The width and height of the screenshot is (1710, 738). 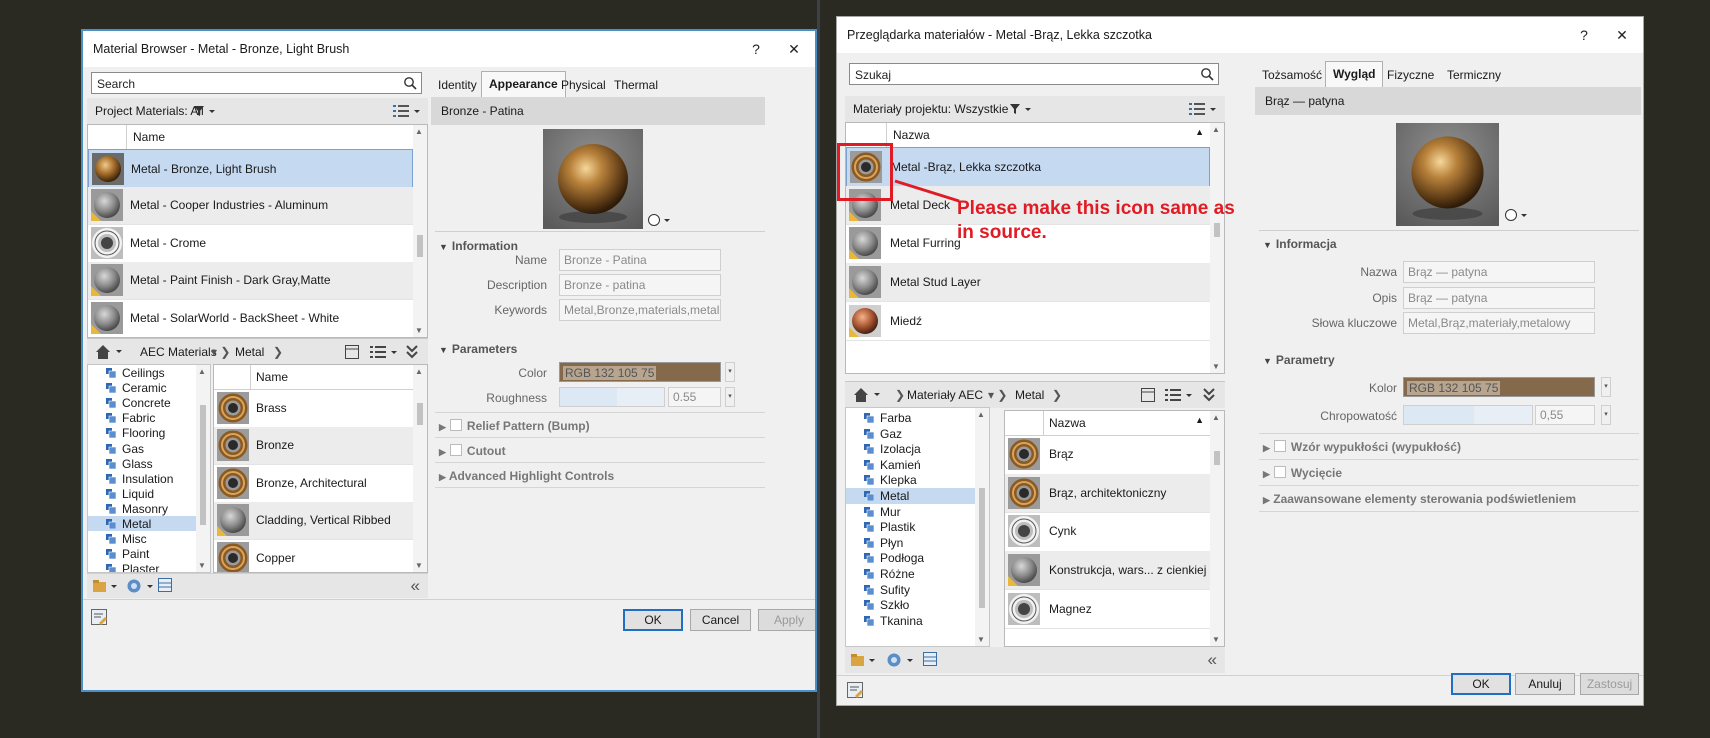 I want to click on library-material-row: Brąz, architektoniczny, so click(x=1107, y=493).